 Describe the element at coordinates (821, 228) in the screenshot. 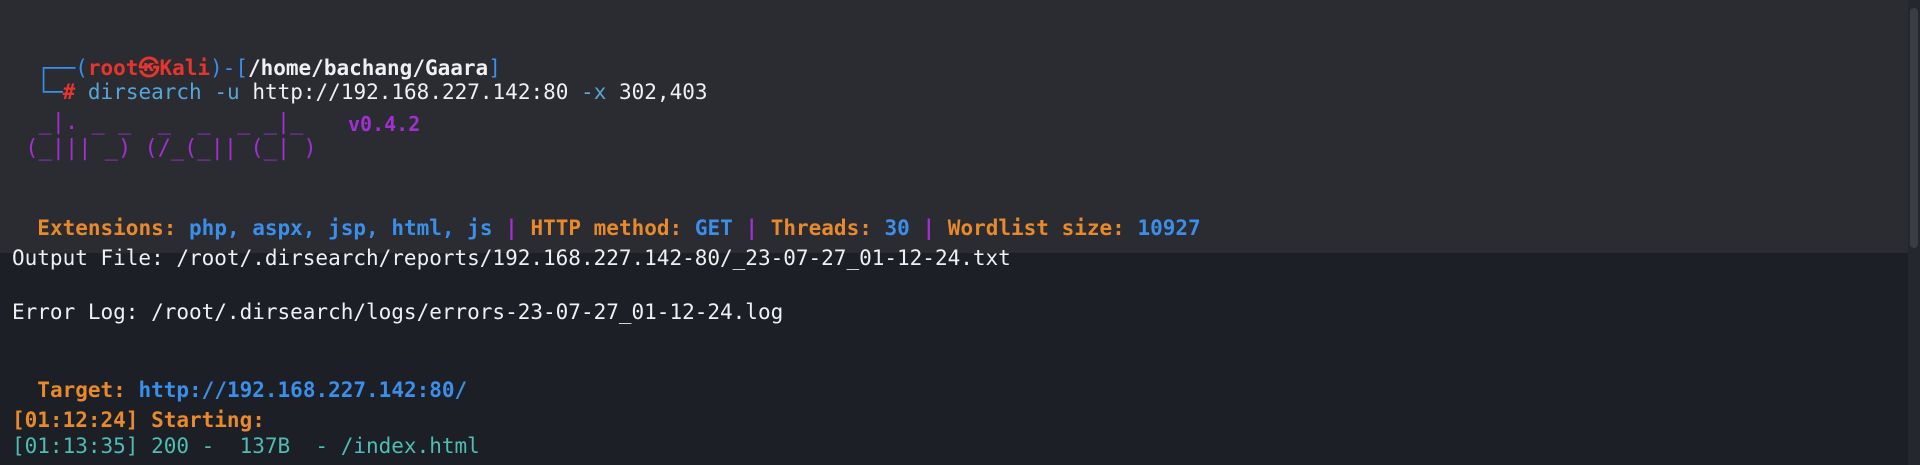

I see `threads-label: Threads:` at that location.